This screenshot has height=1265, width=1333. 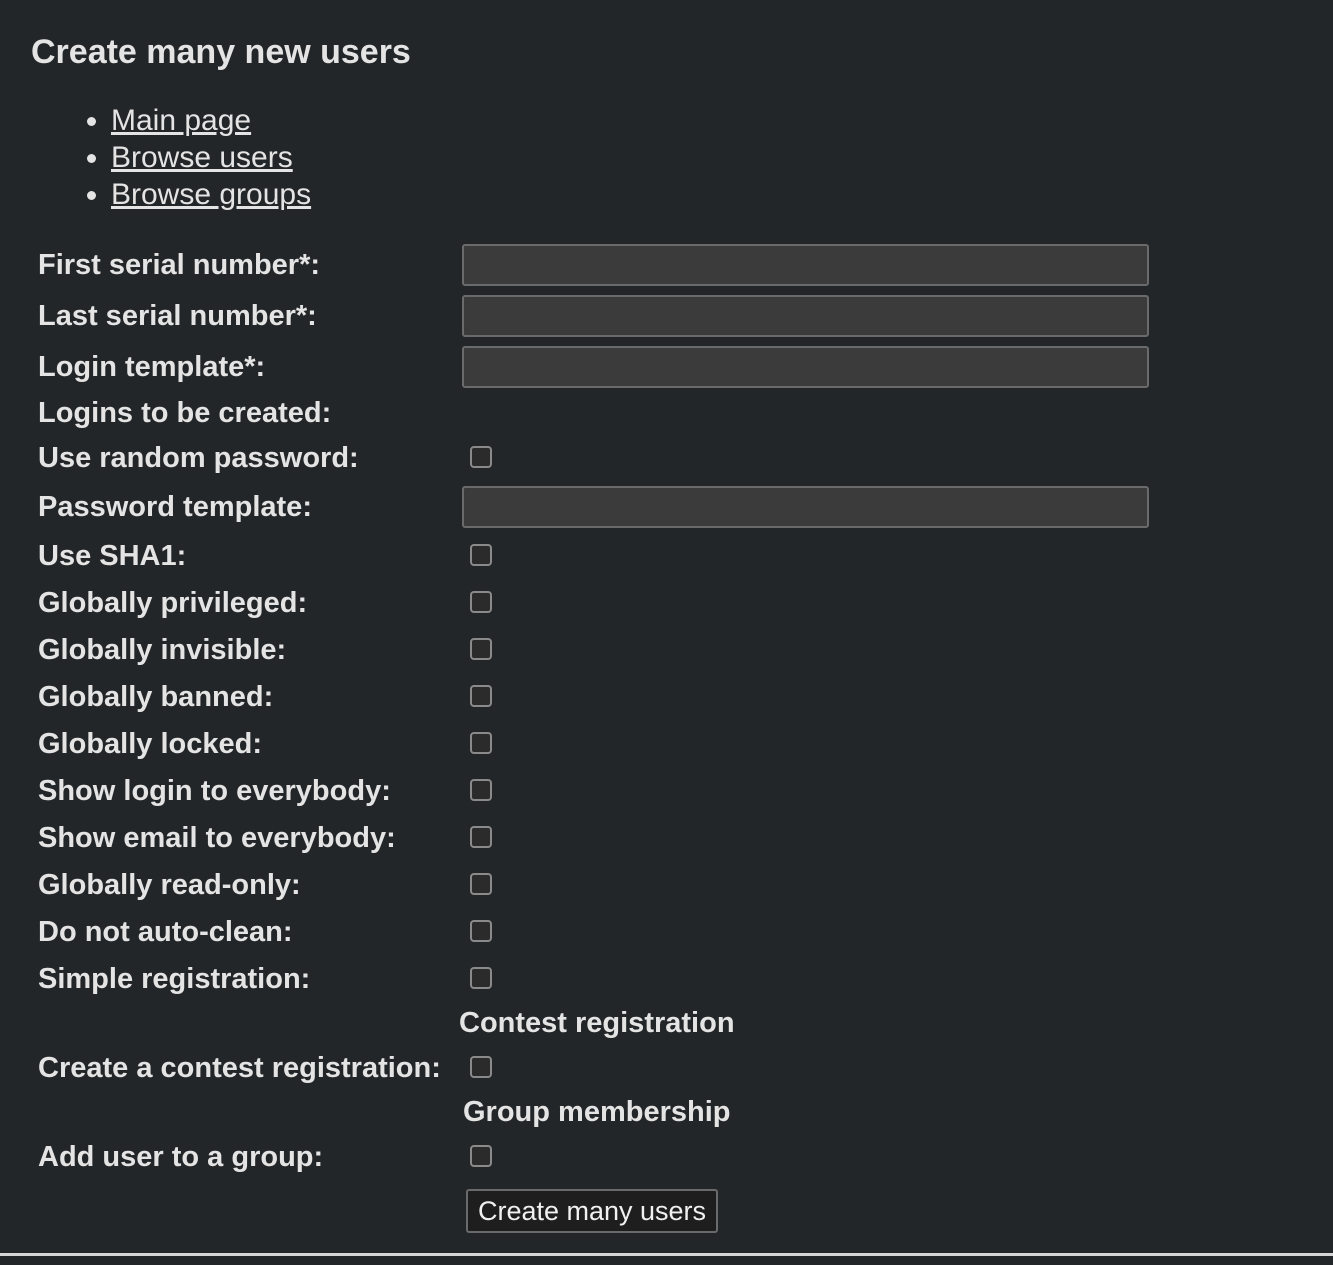 I want to click on page-title: Create many new users, so click(x=221, y=52).